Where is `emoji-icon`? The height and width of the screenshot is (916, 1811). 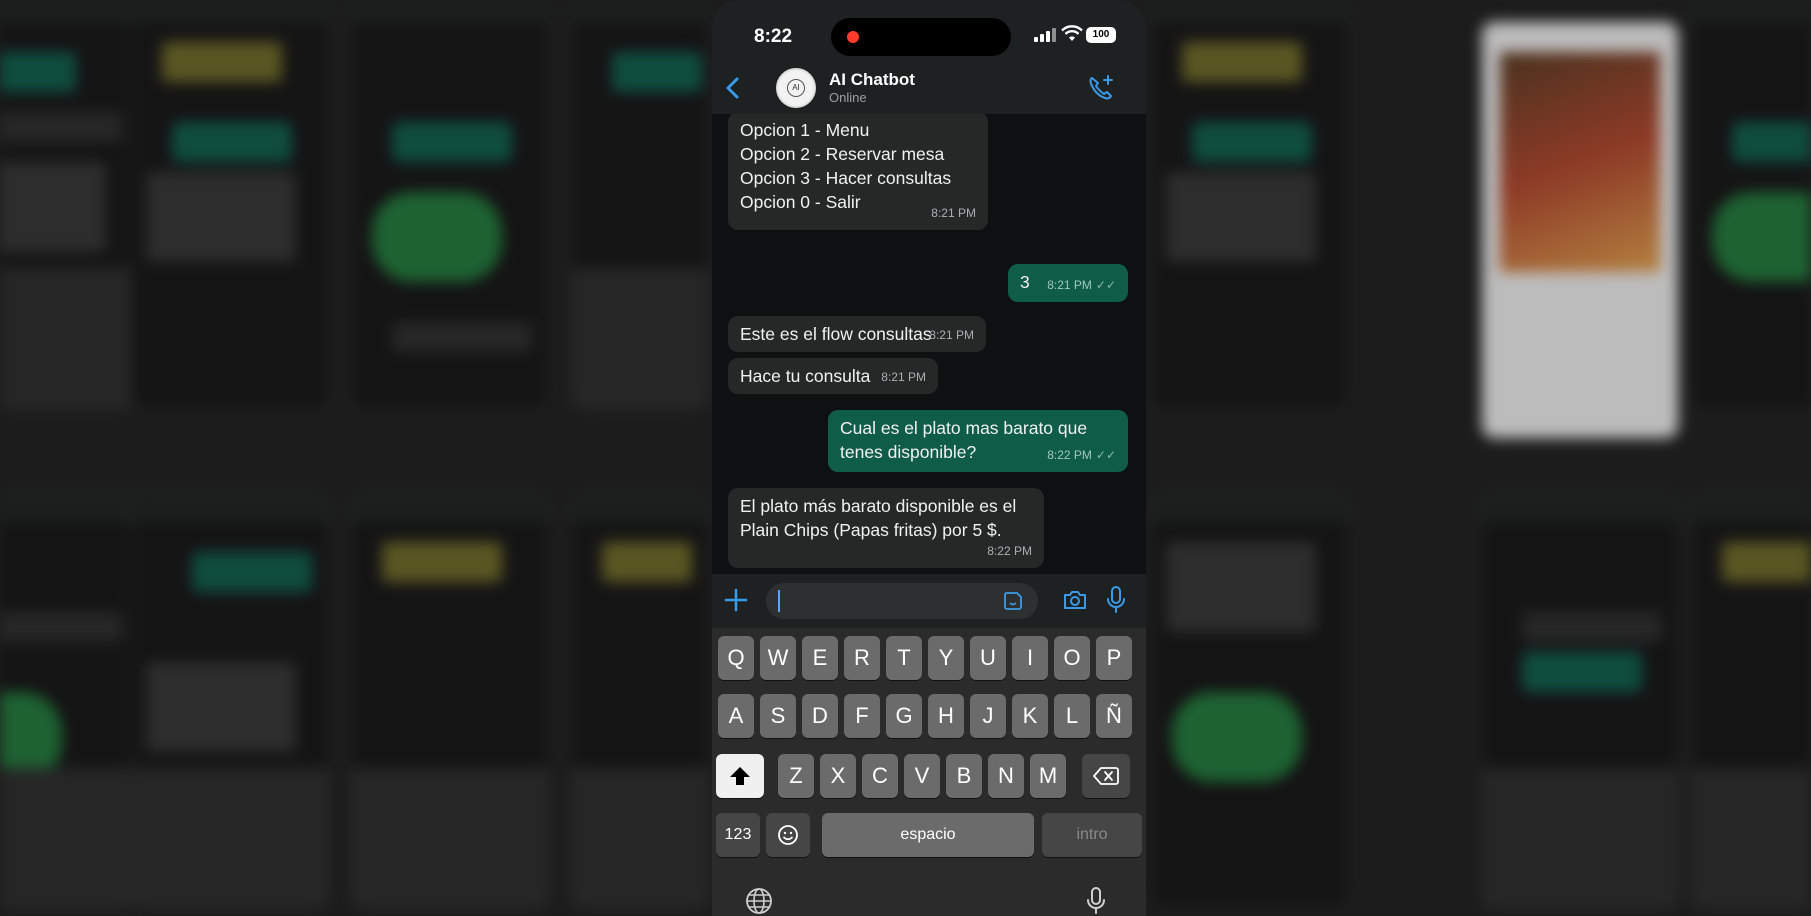 emoji-icon is located at coordinates (788, 835).